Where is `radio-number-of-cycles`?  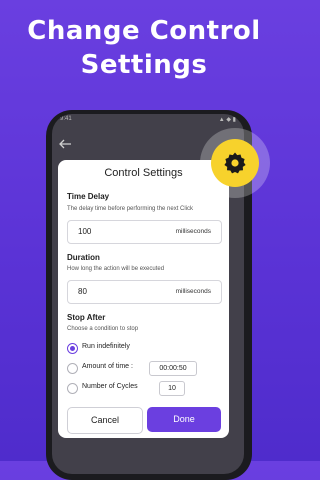
radio-number-of-cycles is located at coordinates (72, 388).